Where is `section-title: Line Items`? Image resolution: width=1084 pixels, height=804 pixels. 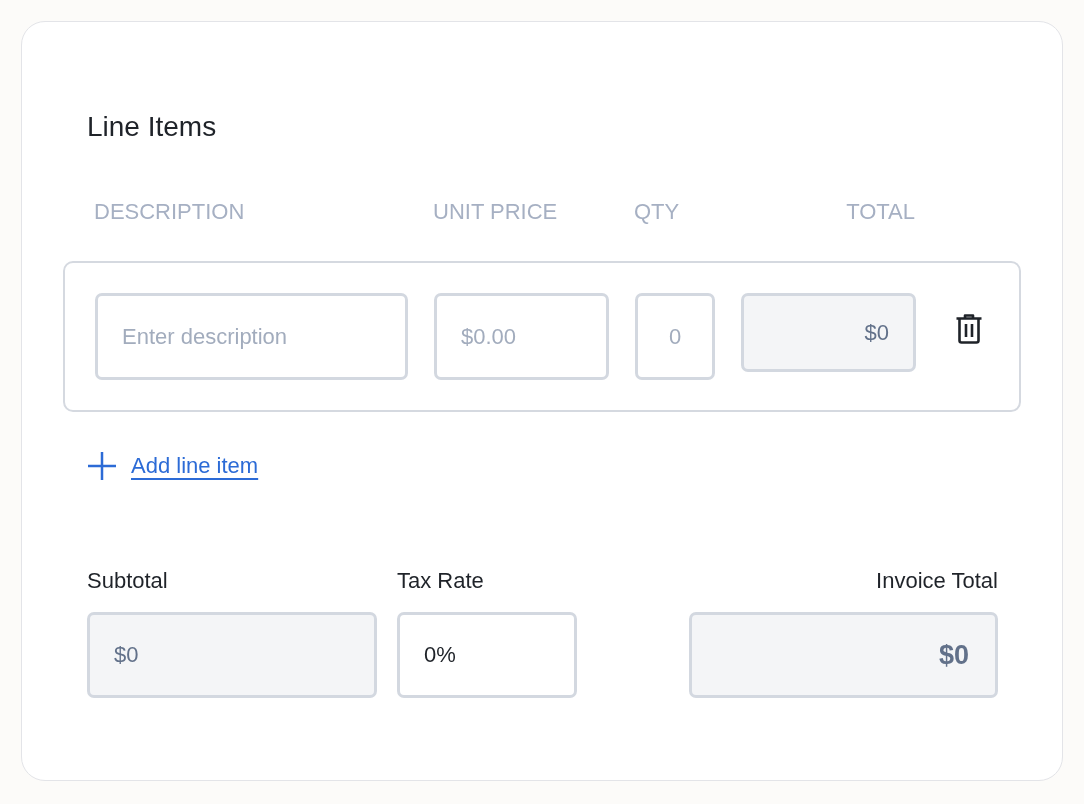
section-title: Line Items is located at coordinates (152, 127).